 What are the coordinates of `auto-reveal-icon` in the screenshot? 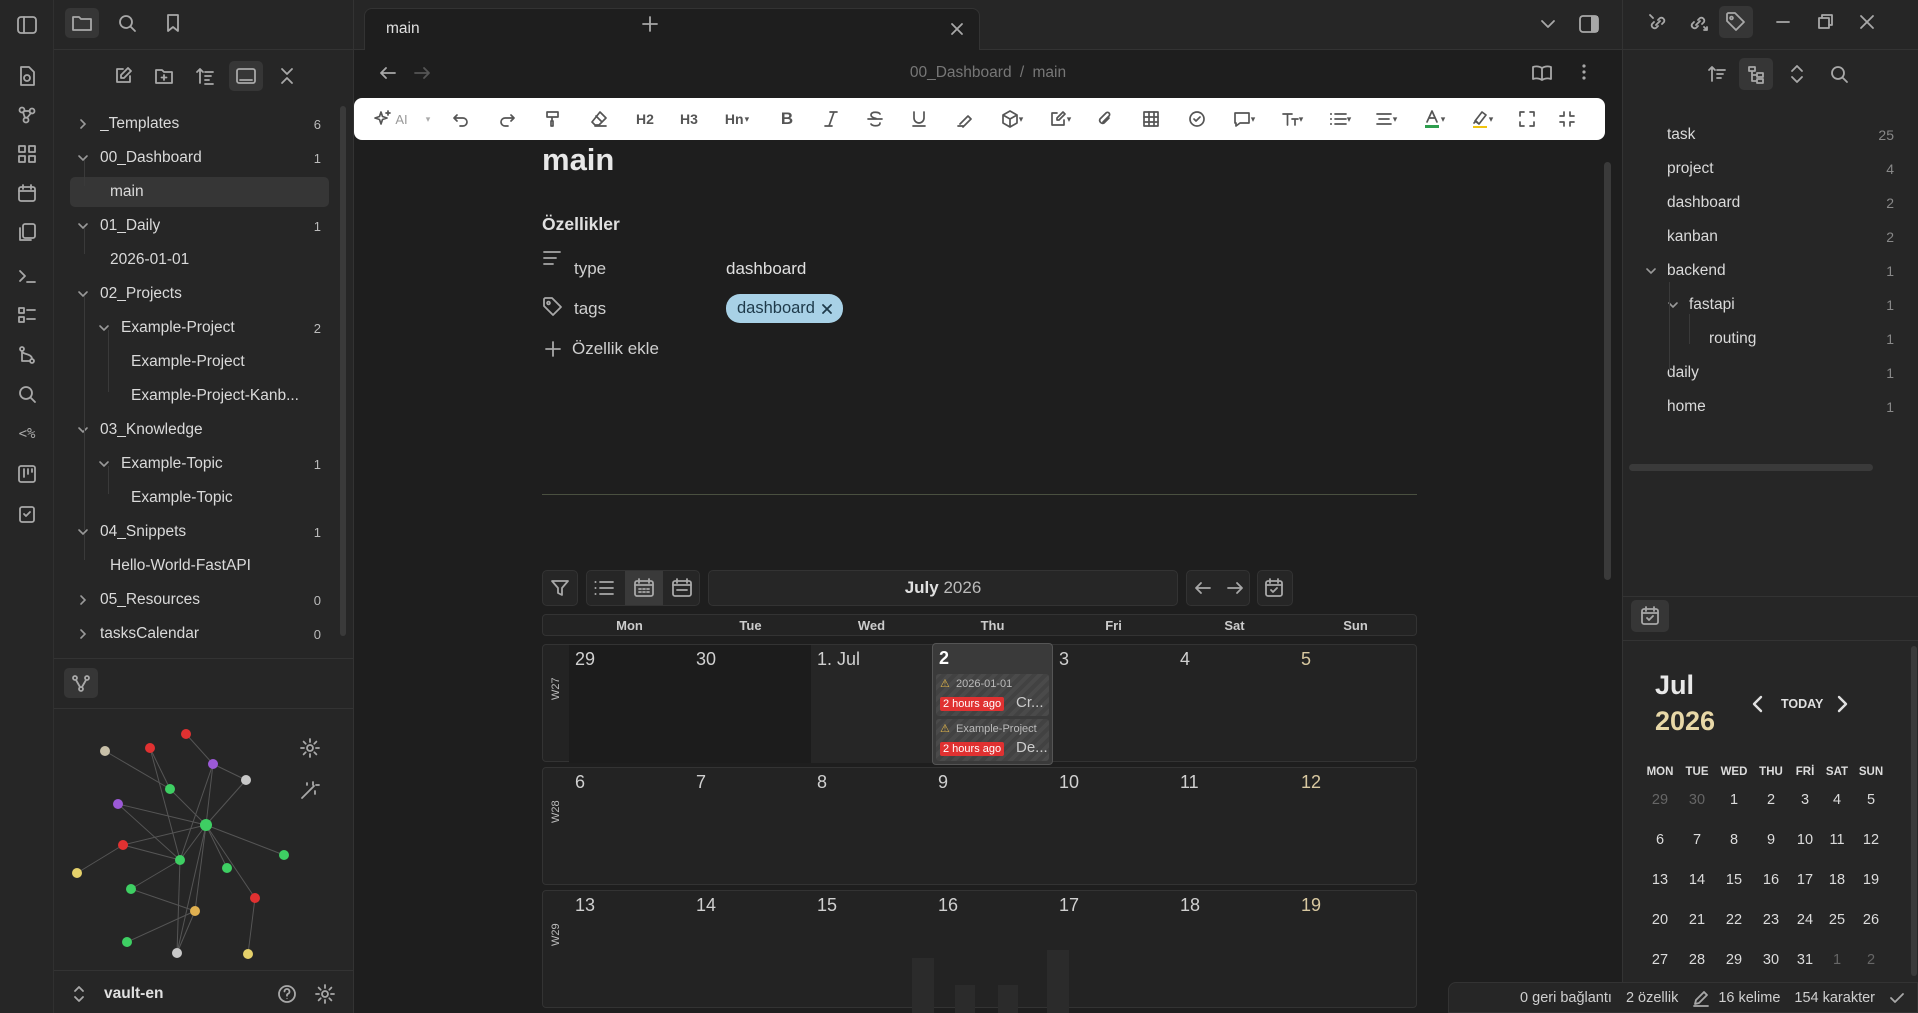 It's located at (246, 76).